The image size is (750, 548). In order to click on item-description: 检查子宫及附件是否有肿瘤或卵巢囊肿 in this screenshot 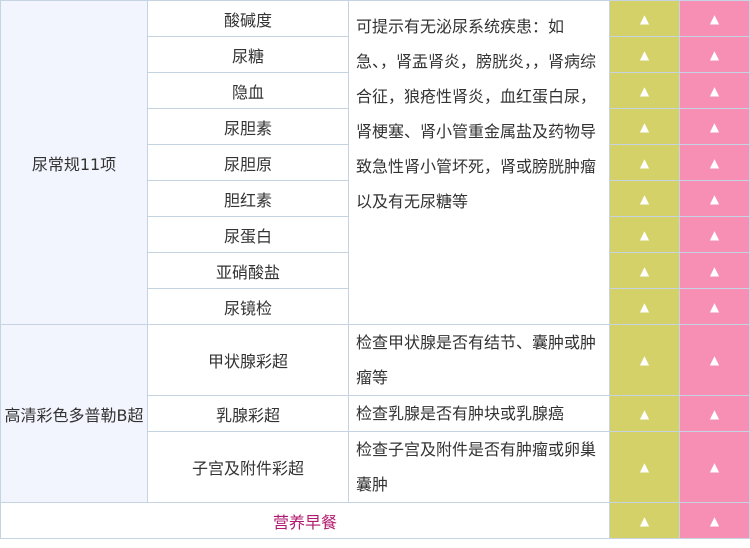, I will do `click(479, 467)`.